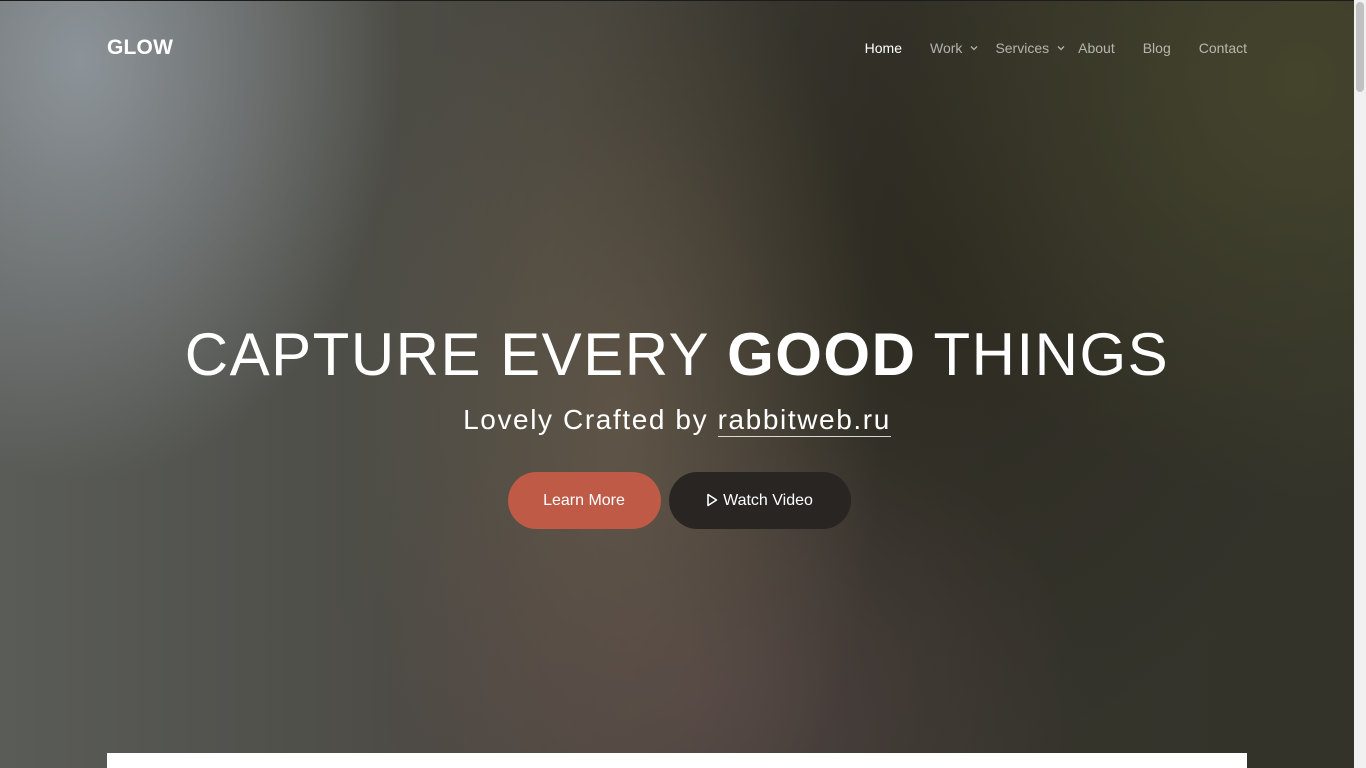  Describe the element at coordinates (590, 419) in the screenshot. I see `subline-prefix: Lovely Crafted by` at that location.